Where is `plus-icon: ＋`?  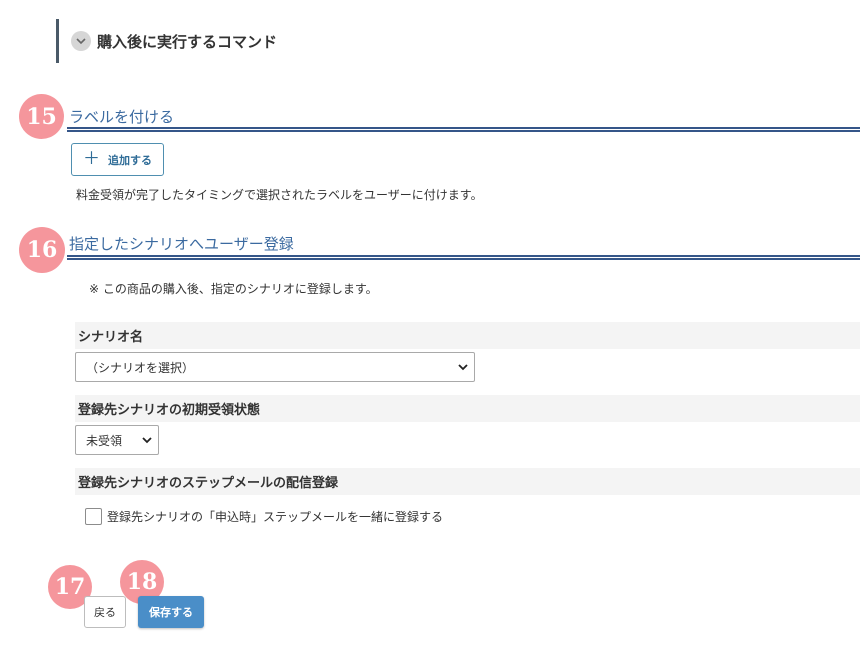
plus-icon: ＋ is located at coordinates (91, 159).